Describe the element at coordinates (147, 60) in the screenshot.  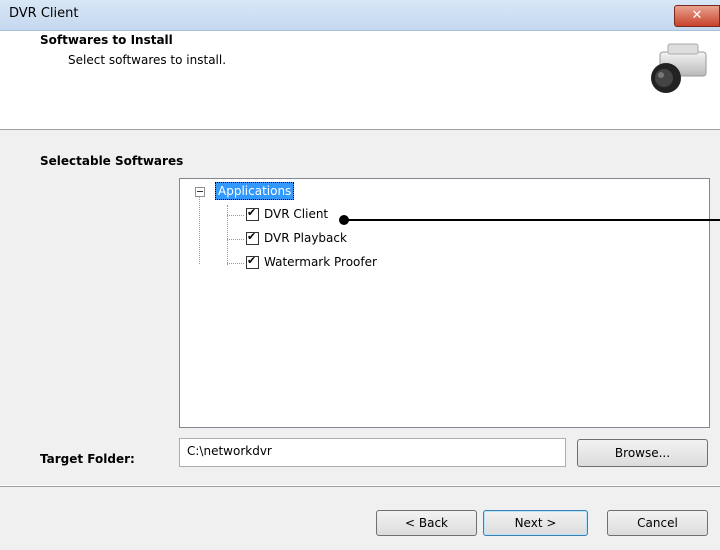
I see `page-subtitle: Select softwares to install.` at that location.